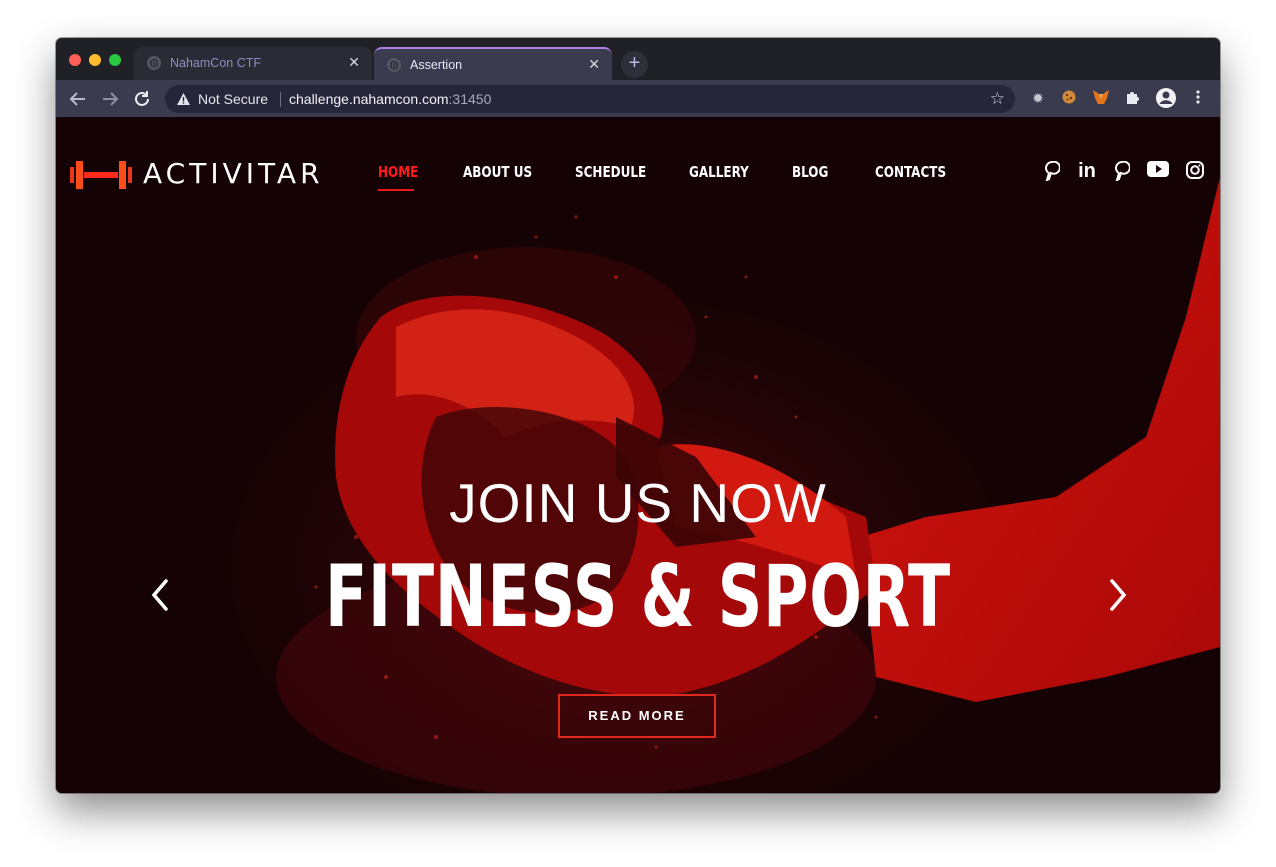 The height and width of the screenshot is (867, 1276). I want to click on close-window-button, so click(75, 60).